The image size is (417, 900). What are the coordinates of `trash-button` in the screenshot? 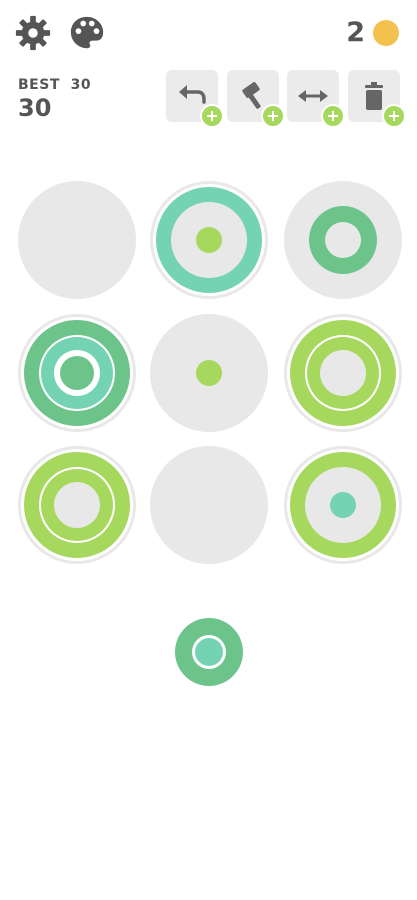 It's located at (377, 99).